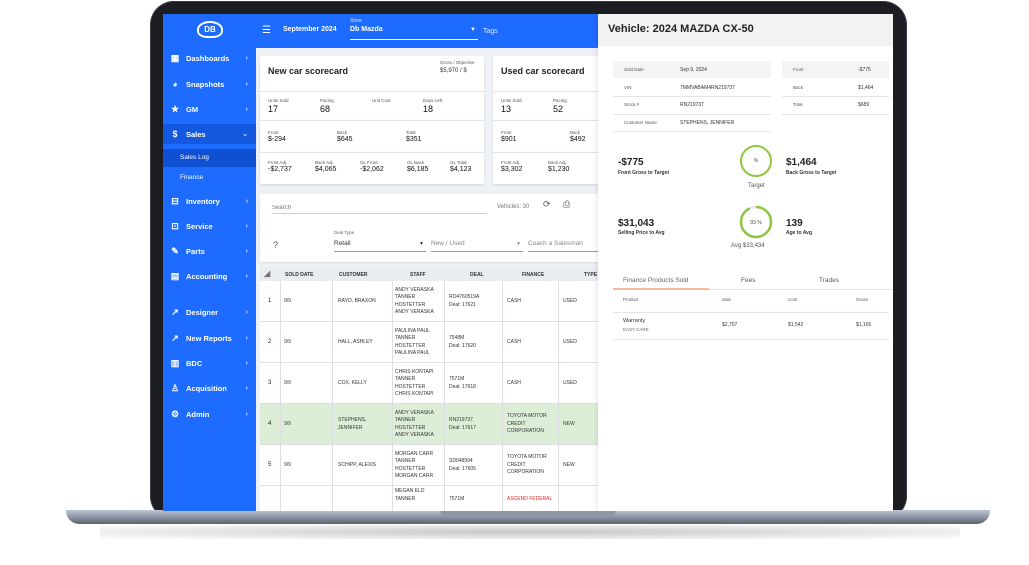 The image size is (1029, 565). Describe the element at coordinates (525, 431) in the screenshot. I see `finance-line: CORPORATION` at that location.